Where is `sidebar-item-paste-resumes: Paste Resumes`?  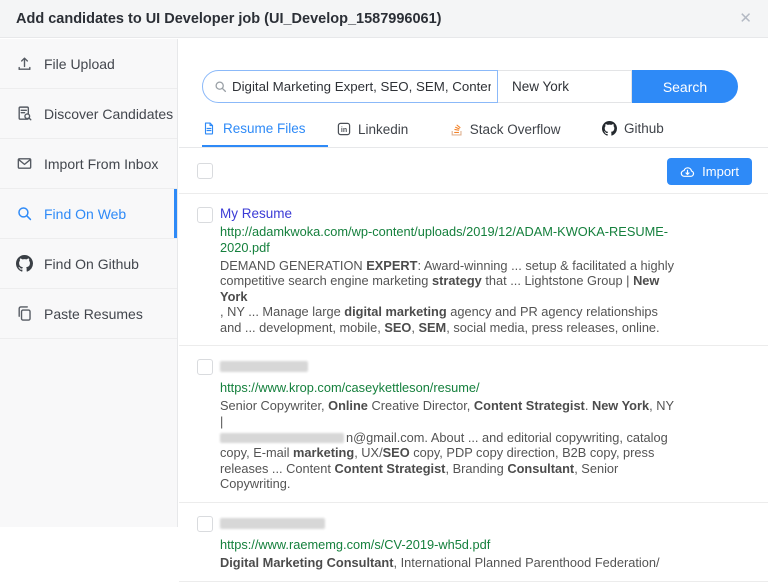 sidebar-item-paste-resumes: Paste Resumes is located at coordinates (88, 314).